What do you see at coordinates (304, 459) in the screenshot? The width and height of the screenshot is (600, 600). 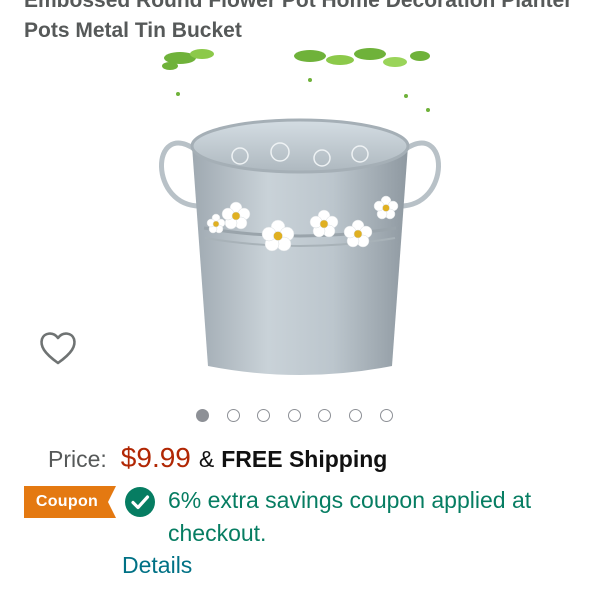 I see `free-shipping-label: FREE Shipping` at bounding box center [304, 459].